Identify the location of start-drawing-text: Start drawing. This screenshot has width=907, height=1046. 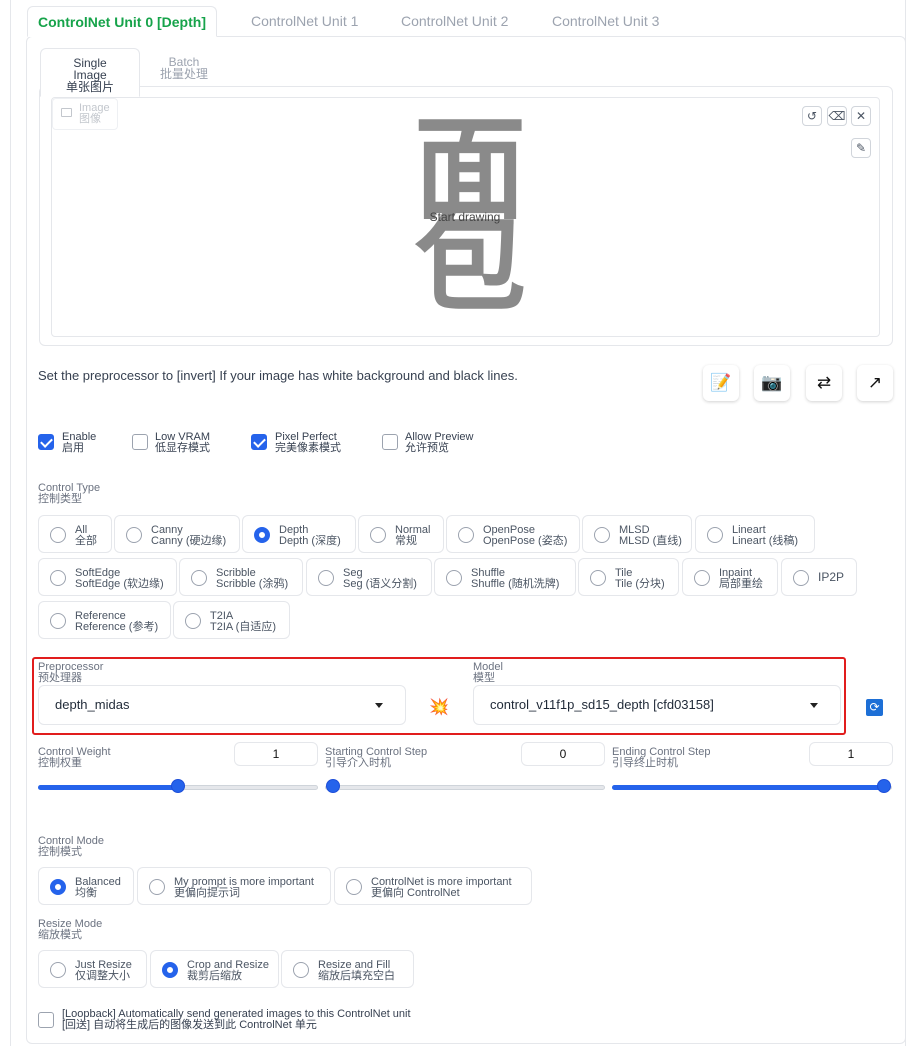
(465, 217).